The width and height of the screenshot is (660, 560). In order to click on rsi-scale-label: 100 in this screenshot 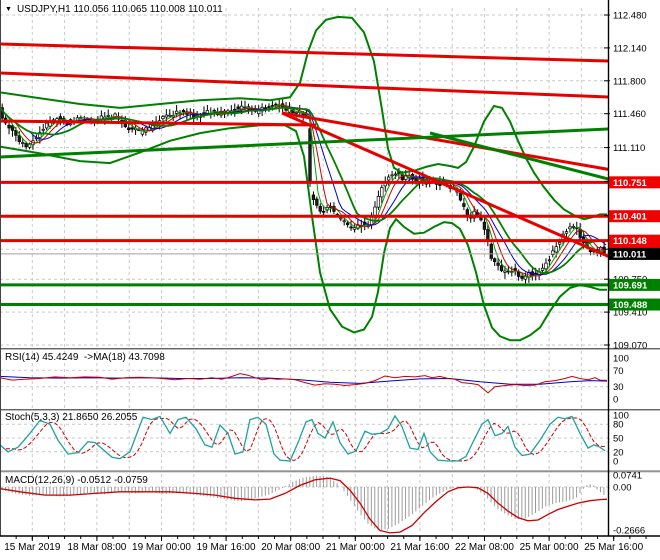, I will do `click(621, 359)`.